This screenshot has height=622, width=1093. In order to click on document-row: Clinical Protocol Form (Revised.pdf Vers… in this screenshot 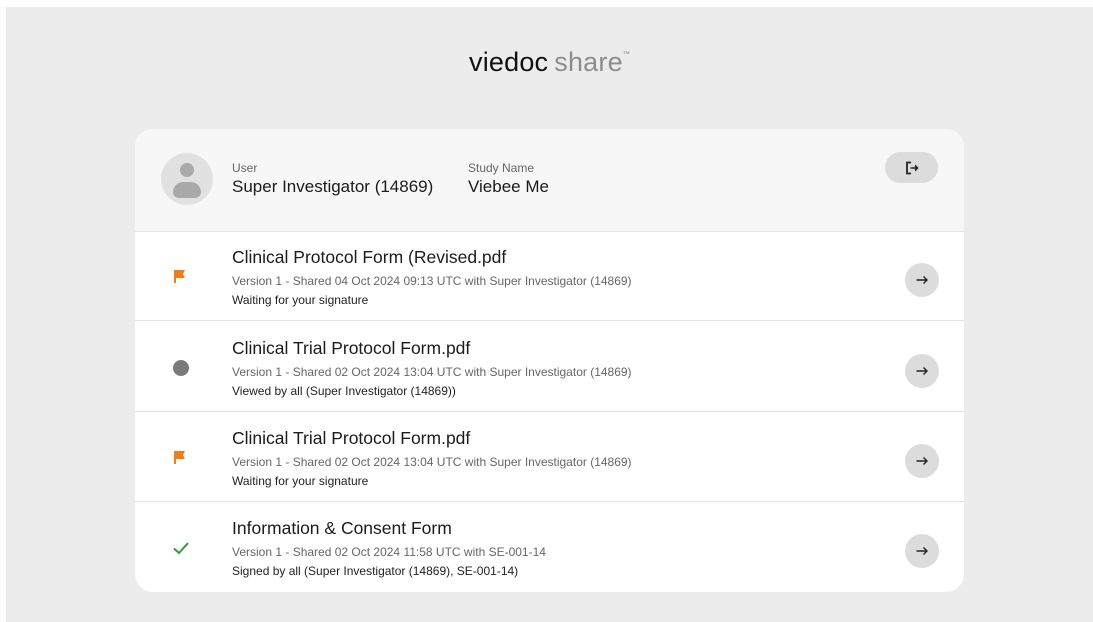, I will do `click(549, 276)`.